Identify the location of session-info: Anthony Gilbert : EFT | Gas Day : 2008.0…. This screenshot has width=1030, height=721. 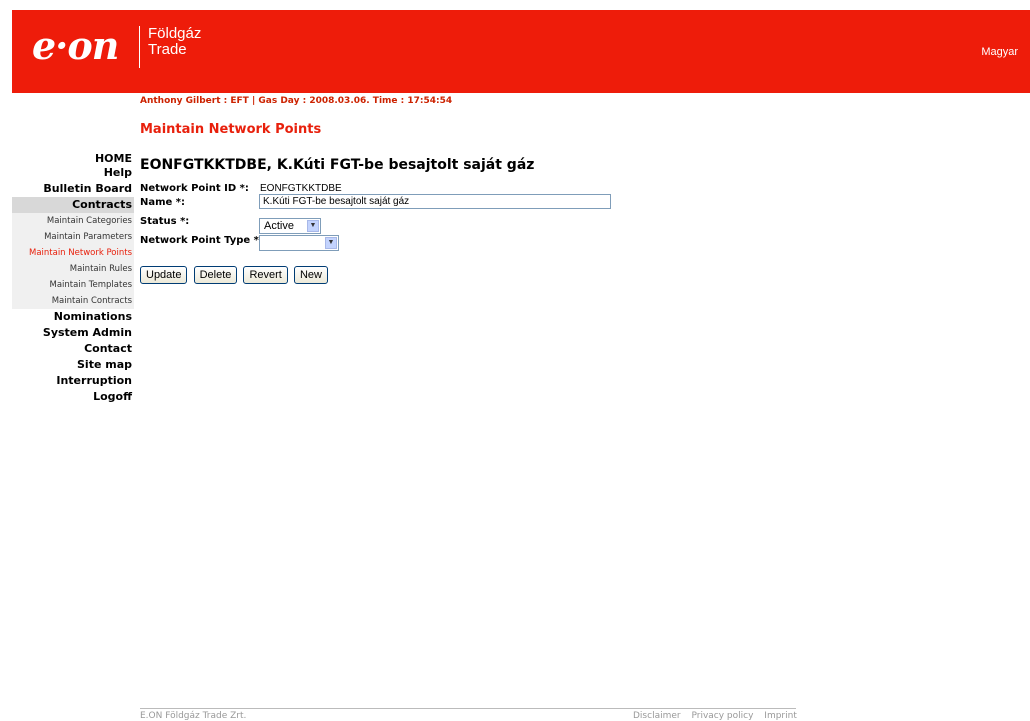
(296, 101).